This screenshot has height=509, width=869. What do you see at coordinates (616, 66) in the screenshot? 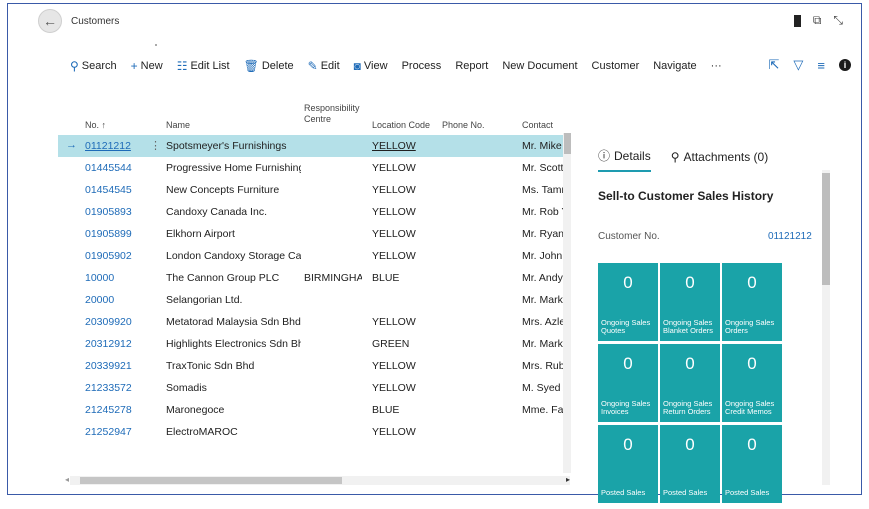
I see `customer-menu: Customer` at bounding box center [616, 66].